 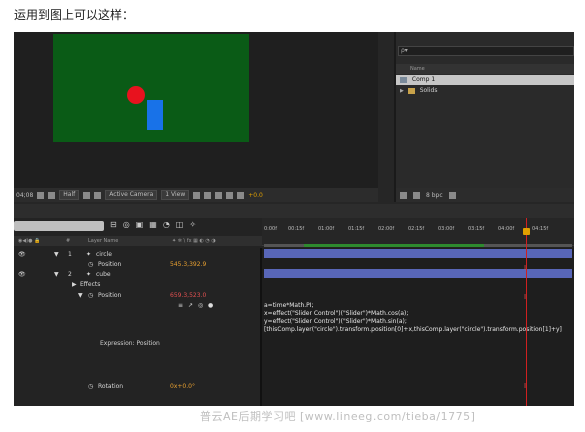 What do you see at coordinates (241, 195) in the screenshot?
I see `reset-exposure-icon` at bounding box center [241, 195].